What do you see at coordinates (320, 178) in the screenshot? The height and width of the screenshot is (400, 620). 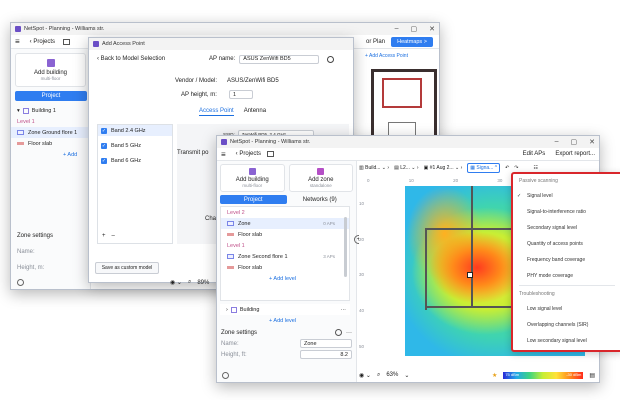 I see `add-zone-card: Add zone standalone` at bounding box center [320, 178].